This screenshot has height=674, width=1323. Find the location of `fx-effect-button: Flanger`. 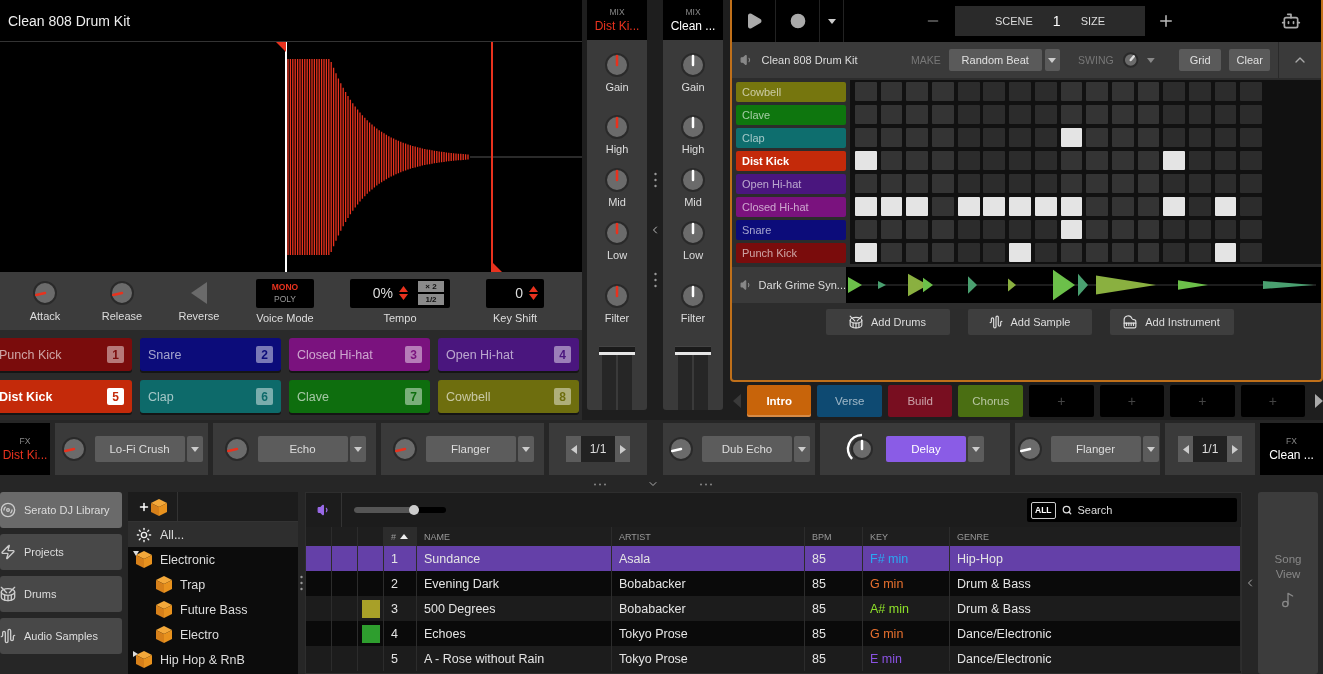

fx-effect-button: Flanger is located at coordinates (1095, 449).